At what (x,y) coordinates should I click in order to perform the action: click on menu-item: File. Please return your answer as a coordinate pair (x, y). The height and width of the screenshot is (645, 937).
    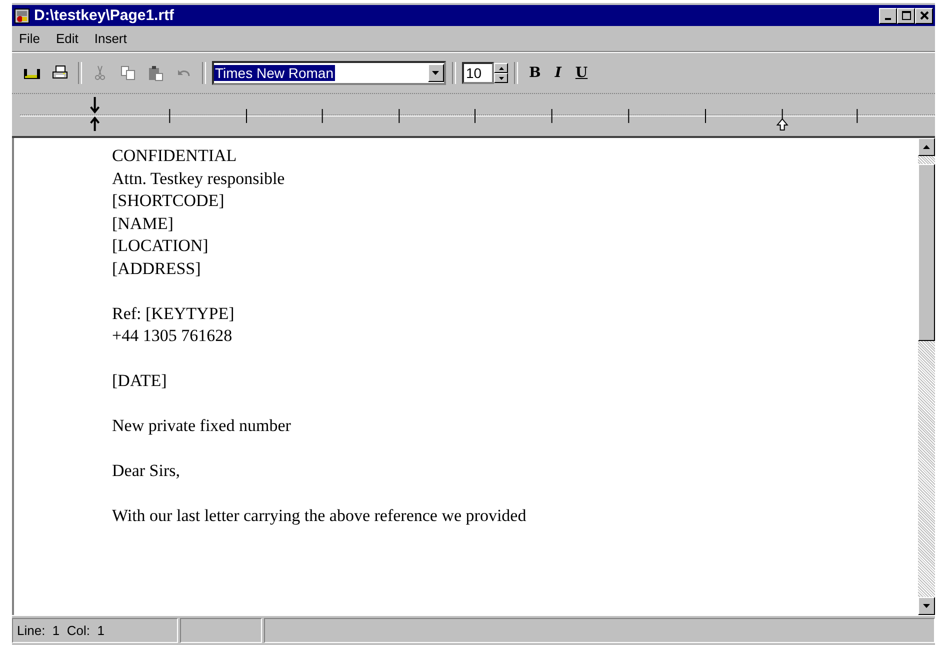
    Looking at the image, I should click on (29, 38).